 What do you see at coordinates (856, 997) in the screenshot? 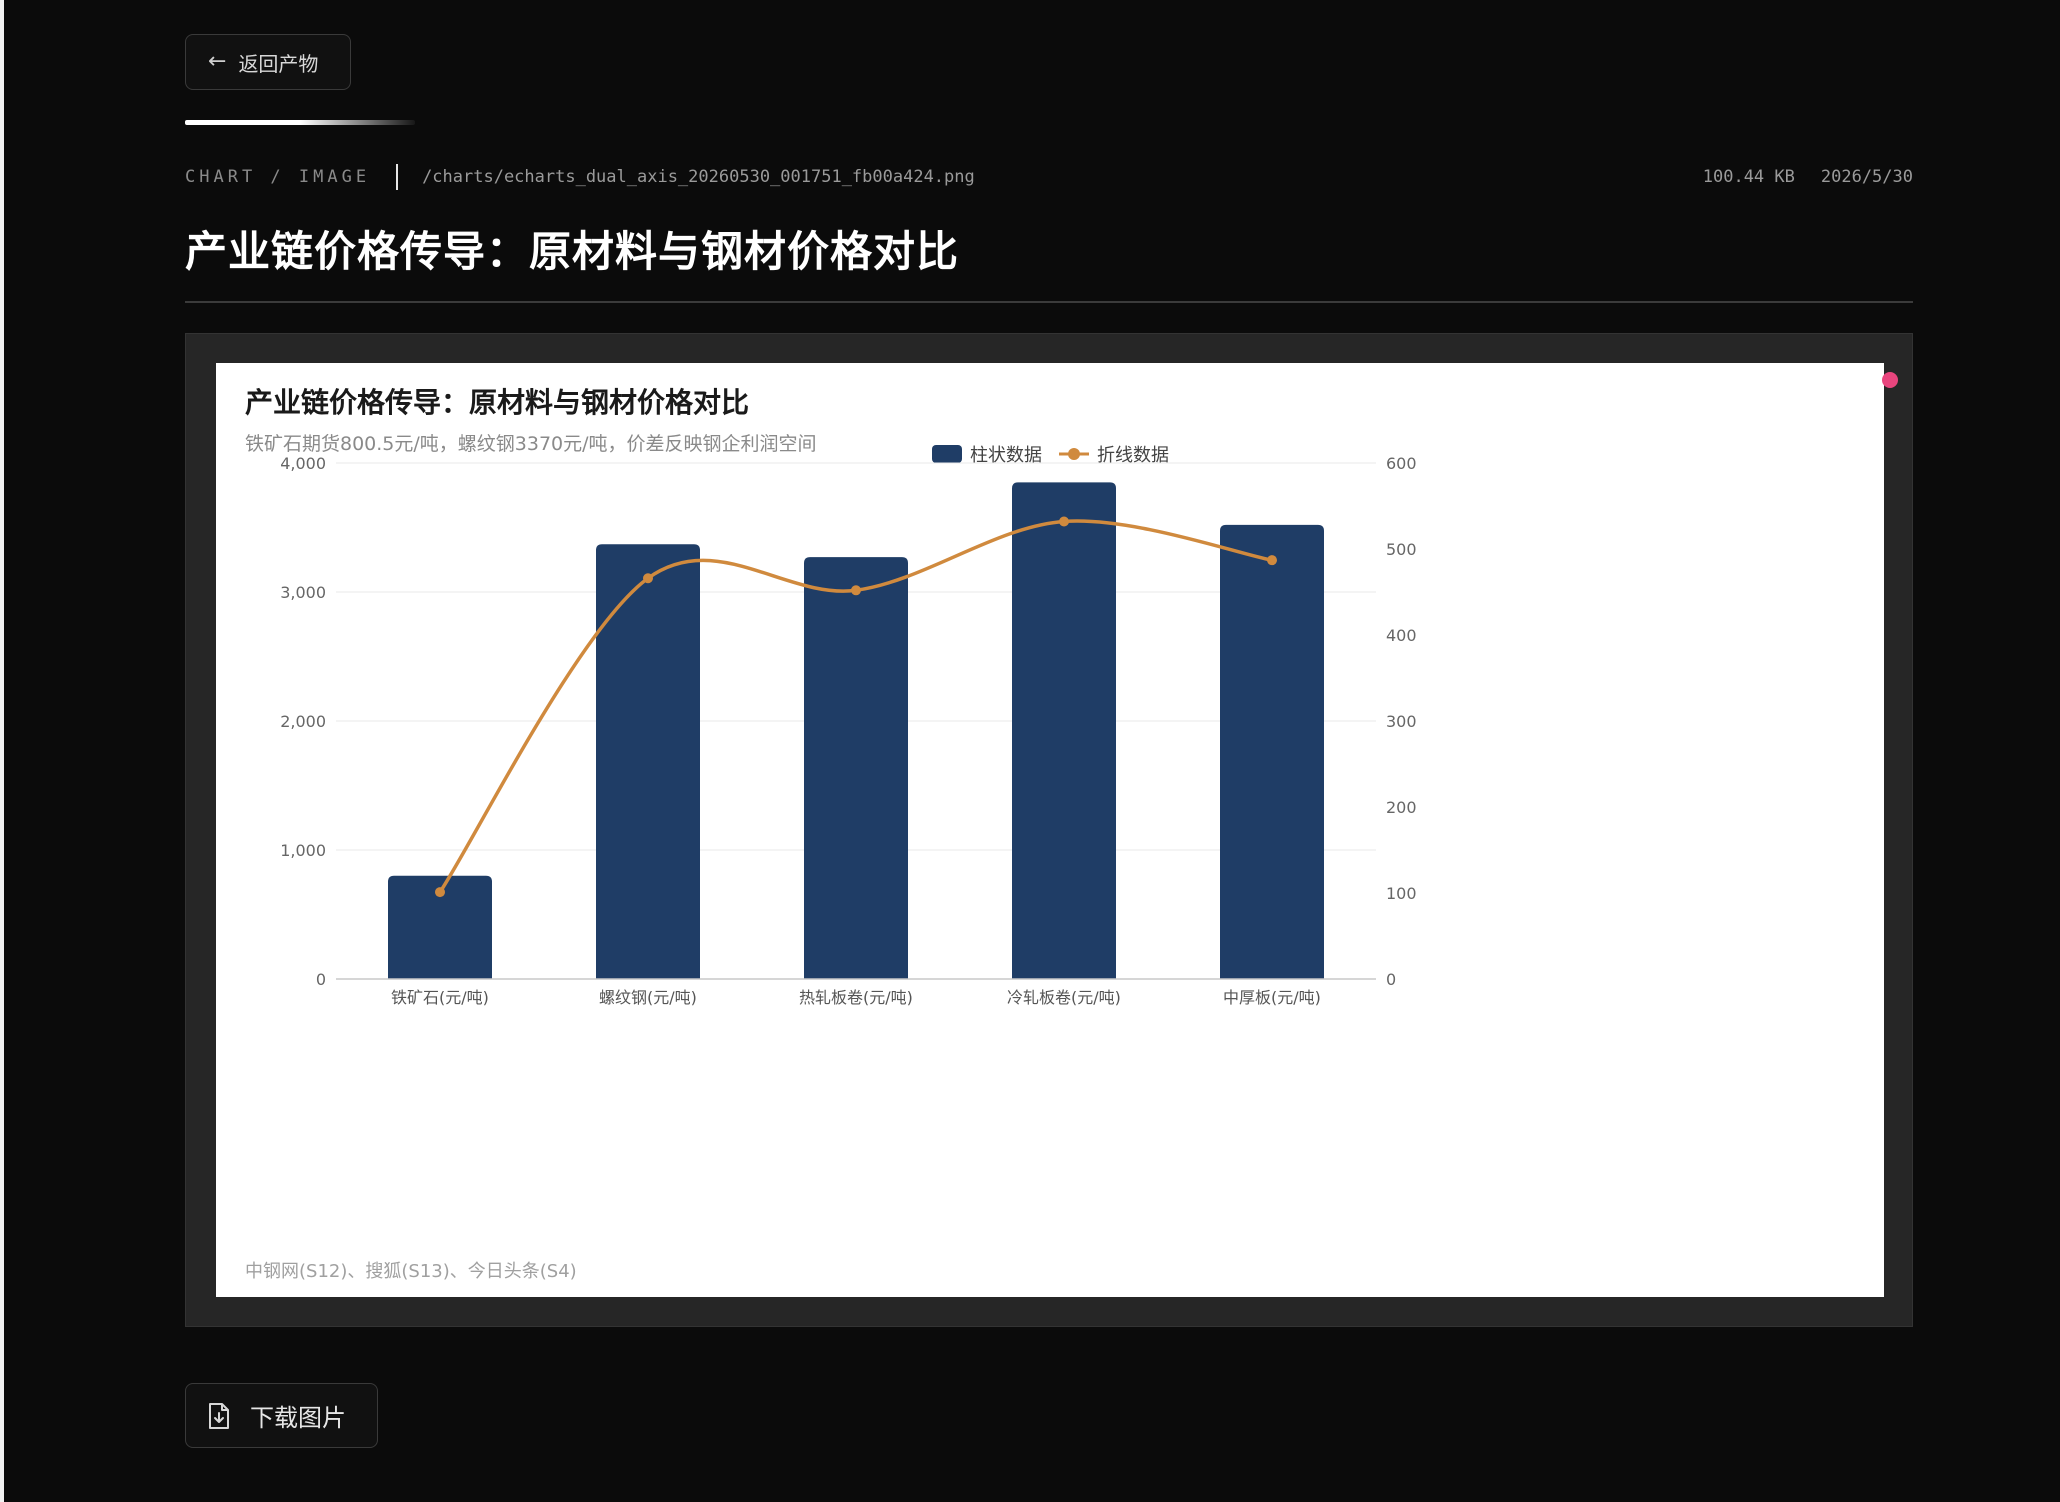
I see `x-tick-label: 热轧板卷(元/吨)` at bounding box center [856, 997].